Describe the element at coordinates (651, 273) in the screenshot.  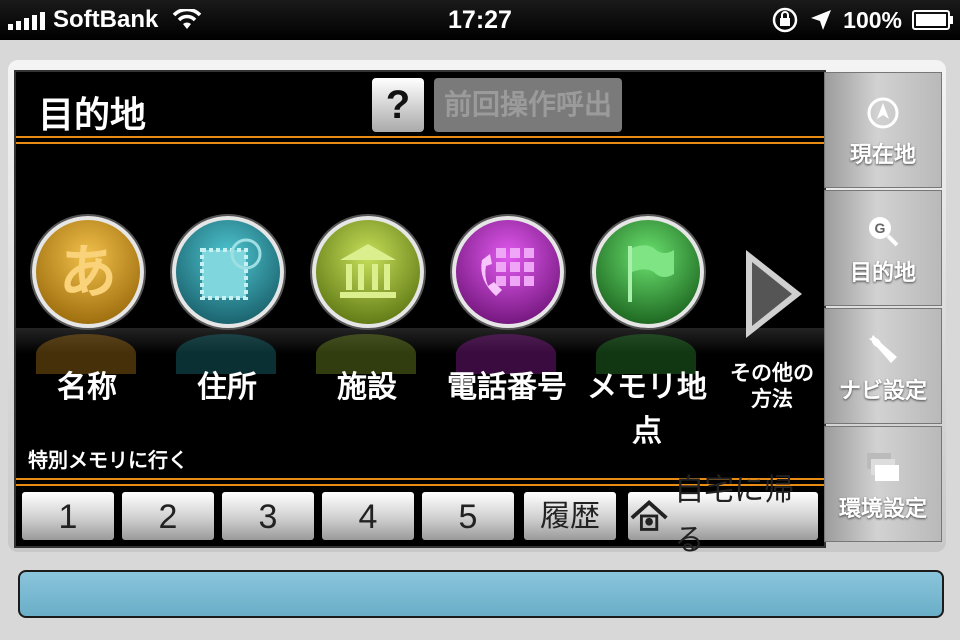
I see `flag-shape` at that location.